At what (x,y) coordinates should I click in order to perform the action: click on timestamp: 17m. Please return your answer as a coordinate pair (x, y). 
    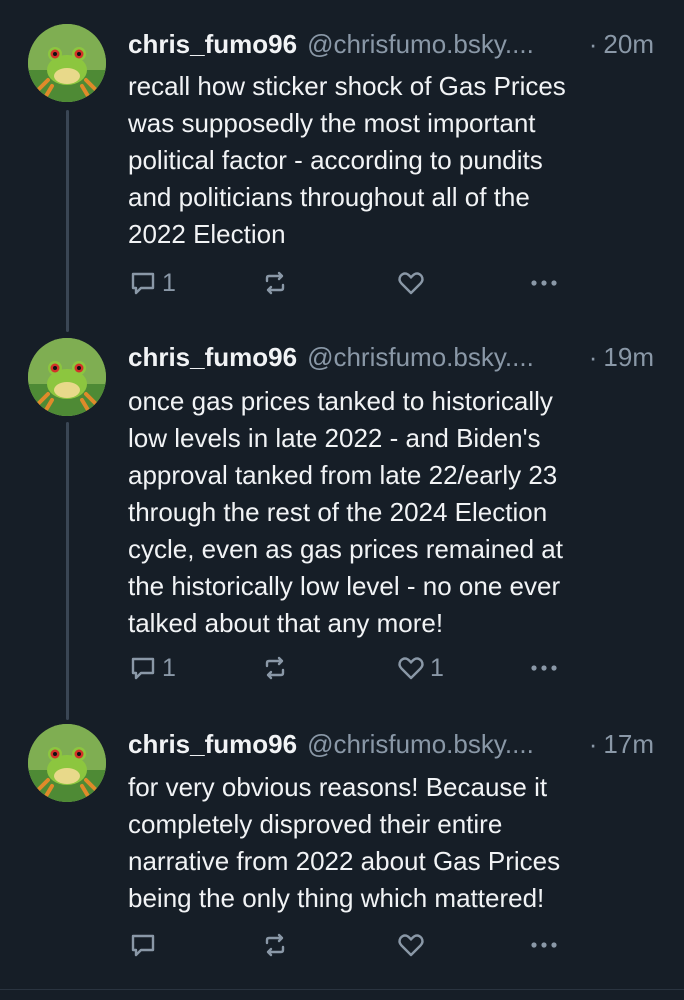
    Looking at the image, I should click on (628, 744).